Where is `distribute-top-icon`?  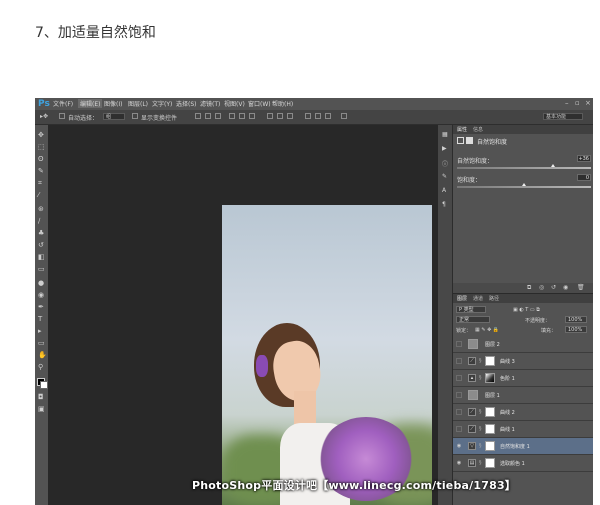
distribute-top-icon is located at coordinates (270, 116).